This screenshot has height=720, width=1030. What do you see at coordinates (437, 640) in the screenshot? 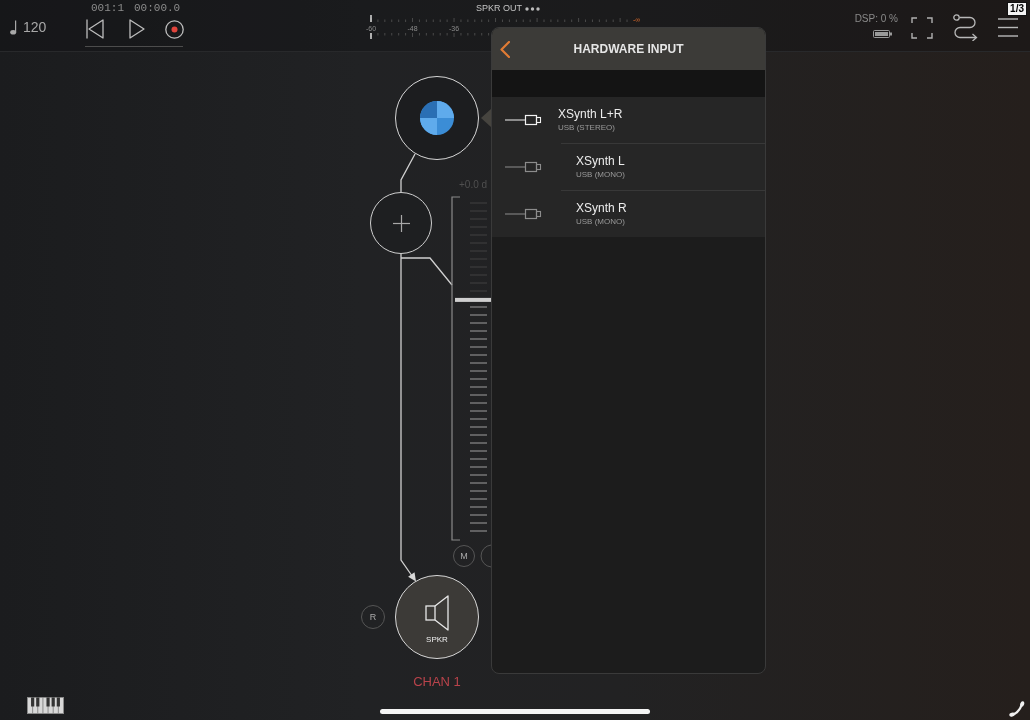
I see `output-label: SPKR` at bounding box center [437, 640].